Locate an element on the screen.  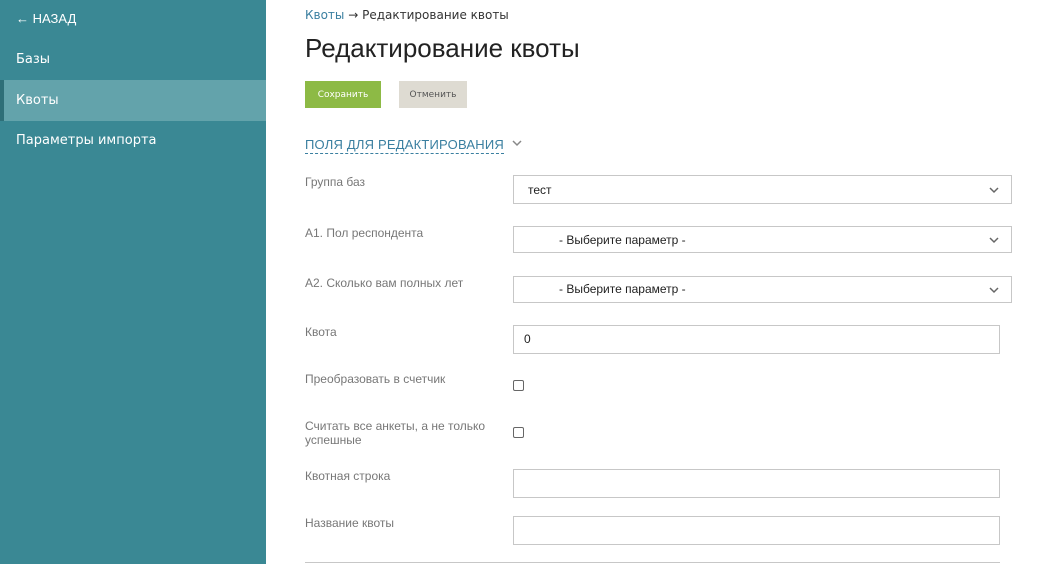
editable-fields-toggle-label: ПОЛЯ ДЛЯ РЕДАКТИРОВАНИЯ is located at coordinates (404, 145).